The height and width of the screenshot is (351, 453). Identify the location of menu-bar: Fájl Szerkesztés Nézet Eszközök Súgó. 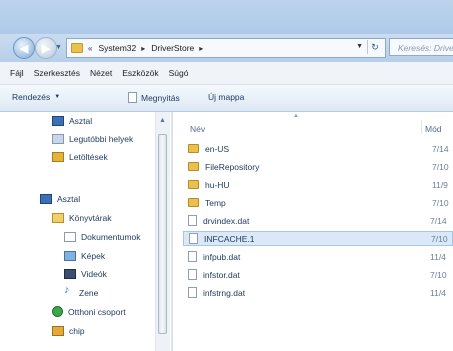
(226, 73).